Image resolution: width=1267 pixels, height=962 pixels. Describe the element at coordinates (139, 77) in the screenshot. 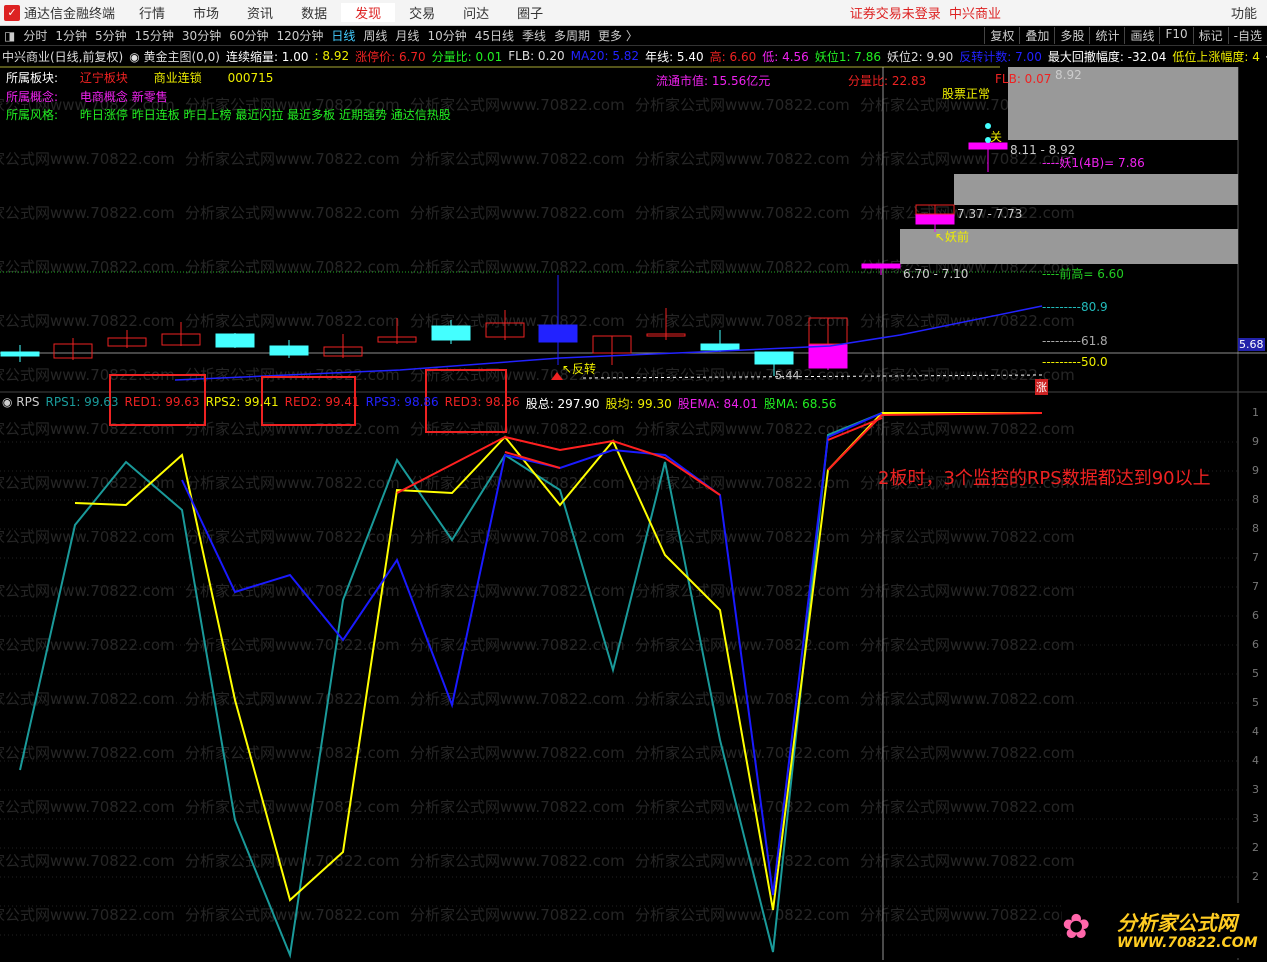

I see `sector-row: 所属板块: 辽宁板块 商业连锁 000715` at that location.